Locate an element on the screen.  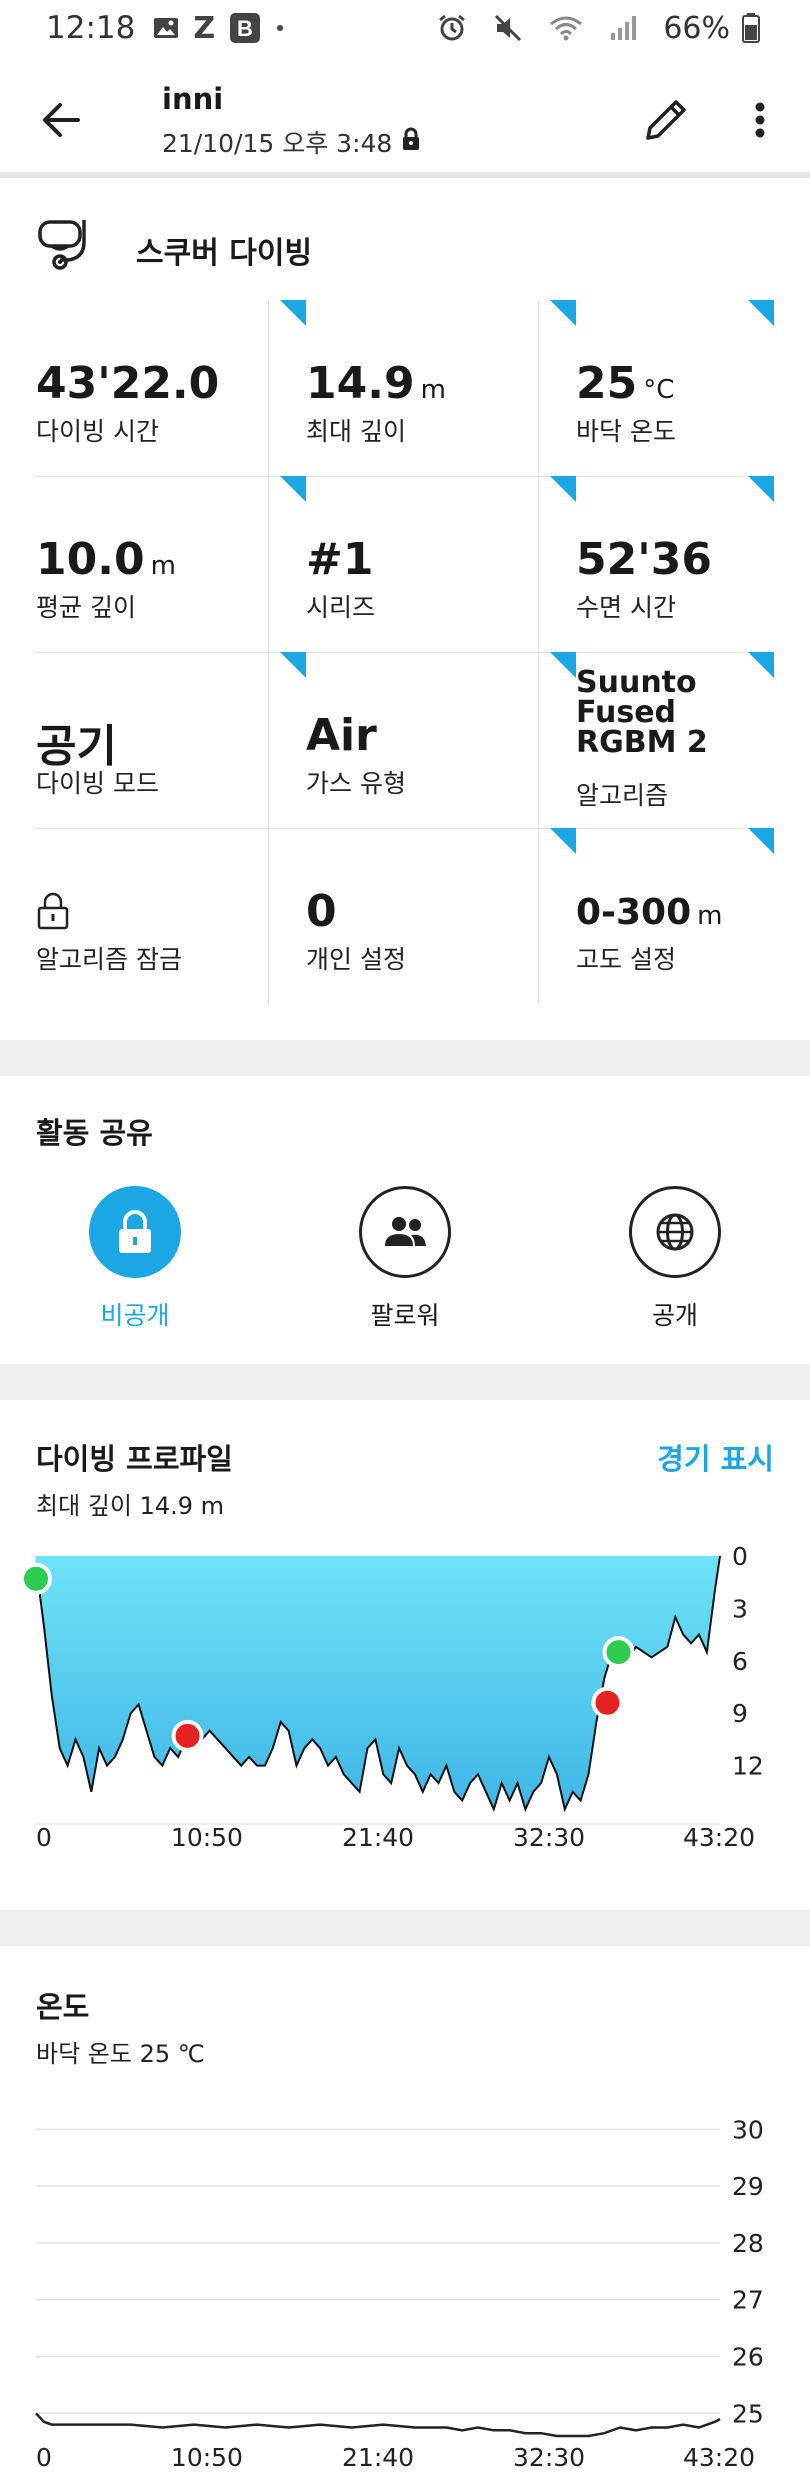
stat-value: #1 is located at coordinates (340, 559).